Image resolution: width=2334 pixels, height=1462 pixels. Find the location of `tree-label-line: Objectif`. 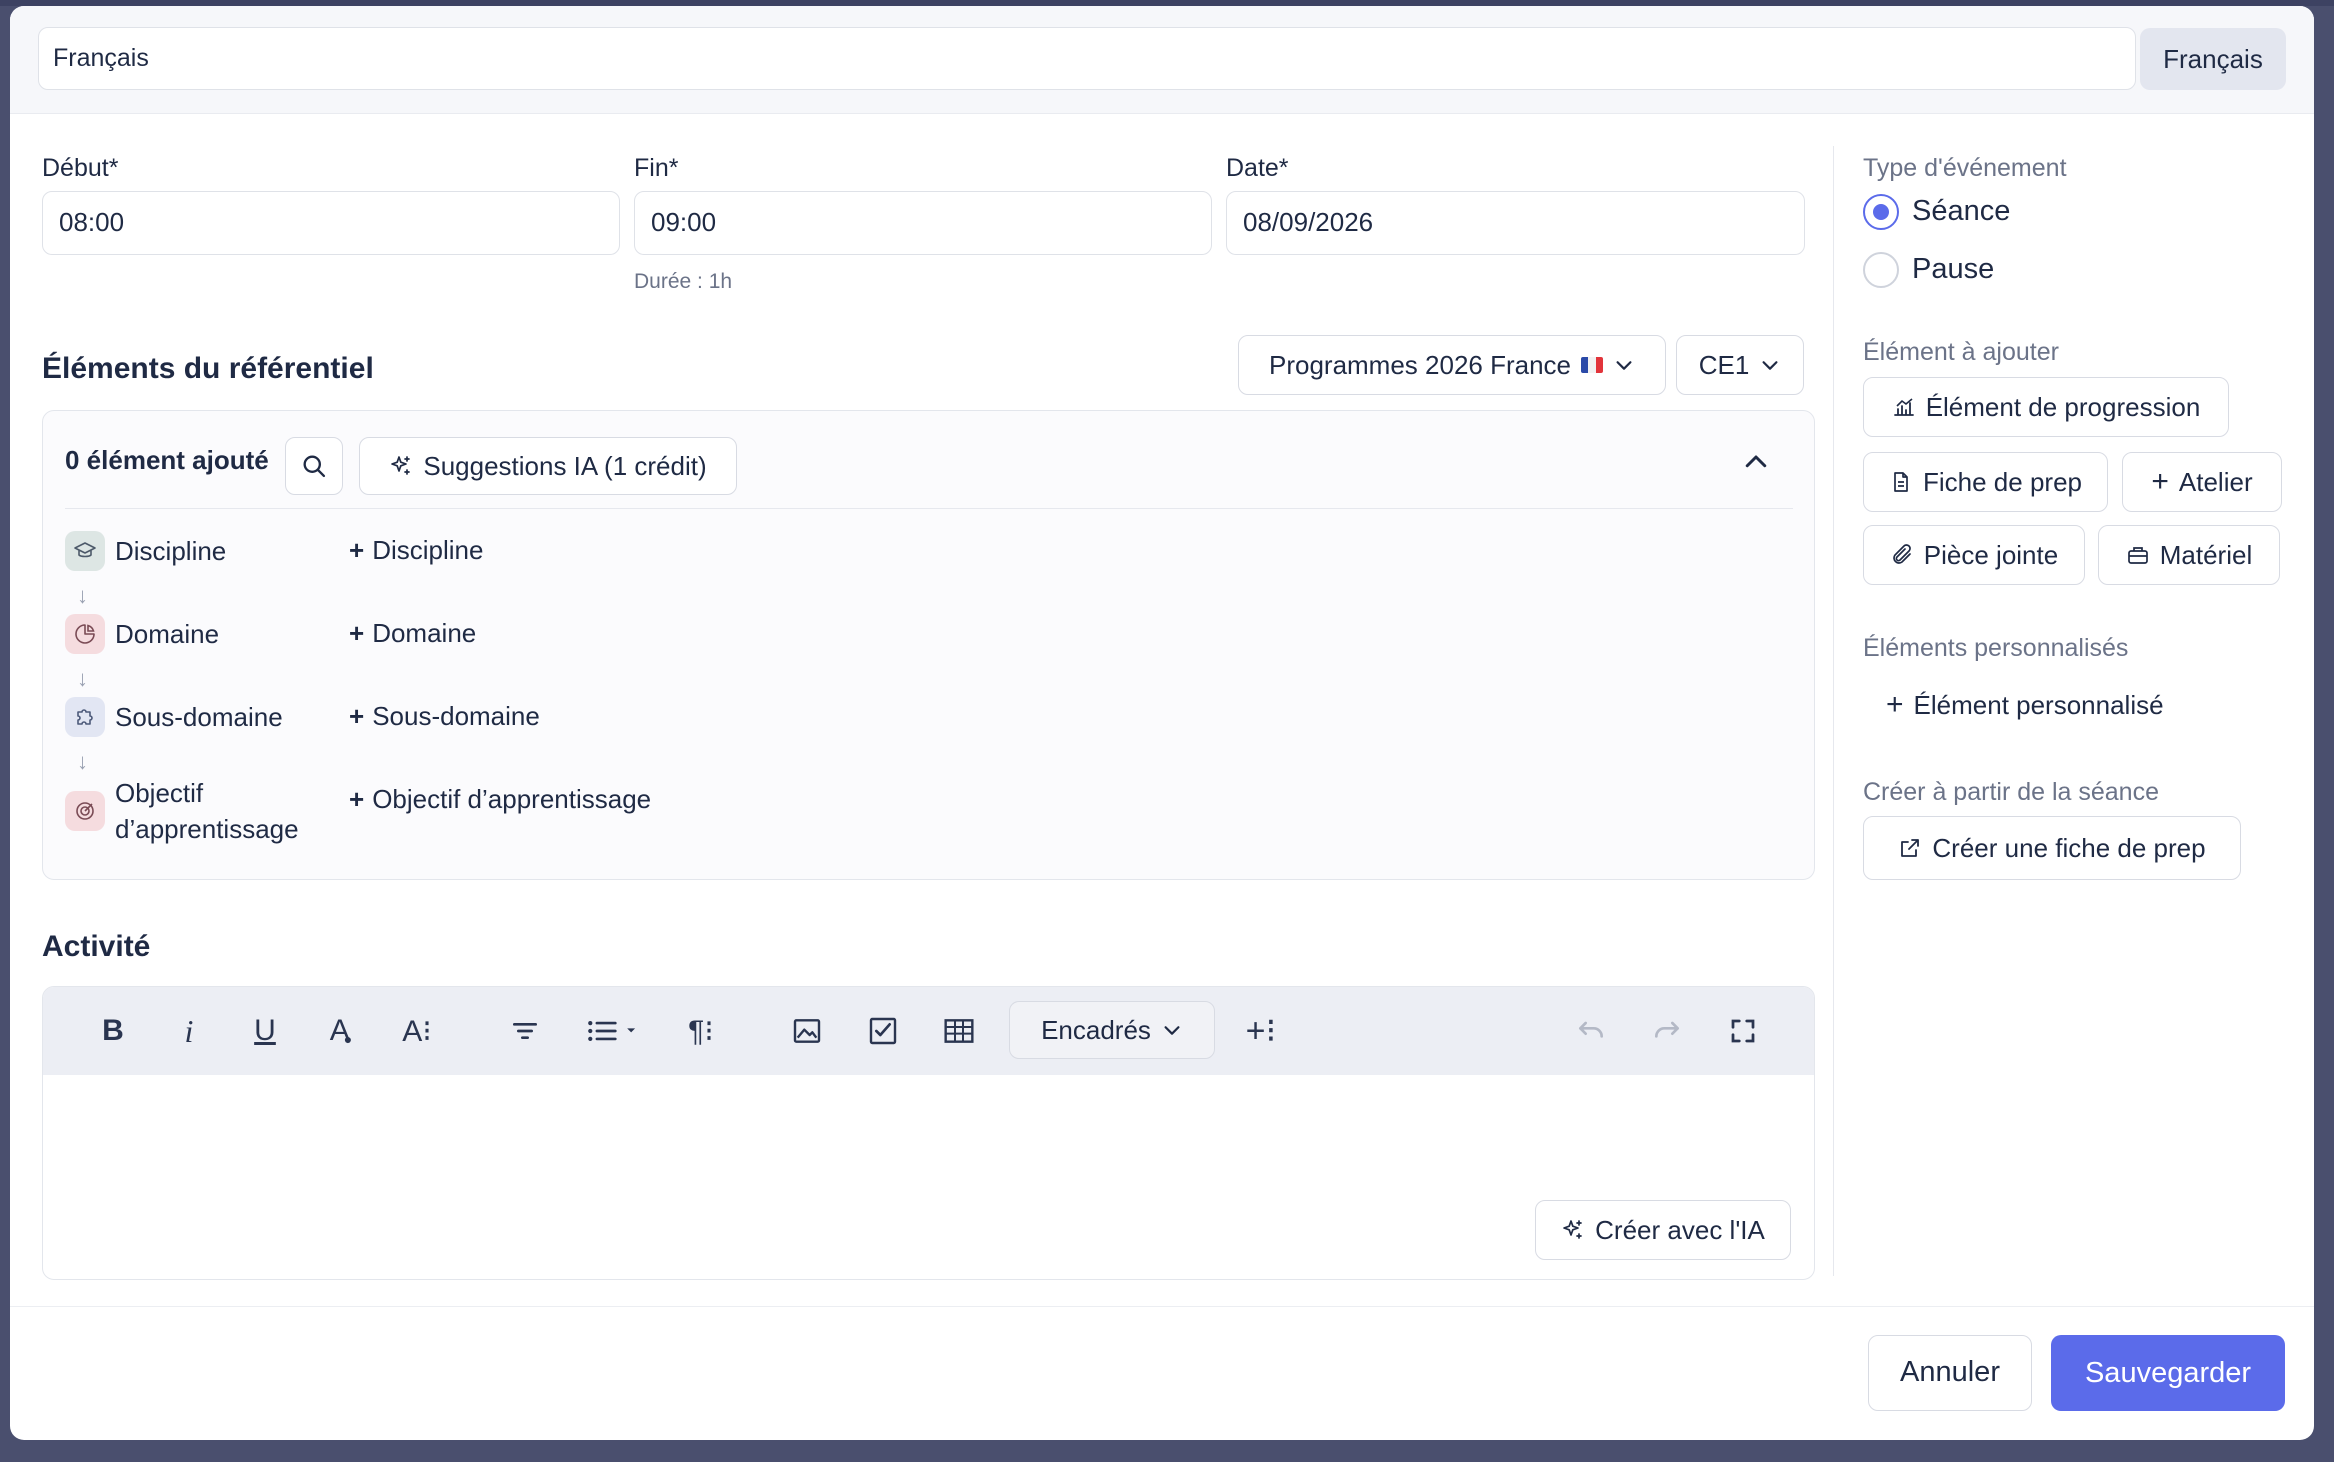

tree-label-line: Objectif is located at coordinates (159, 793).